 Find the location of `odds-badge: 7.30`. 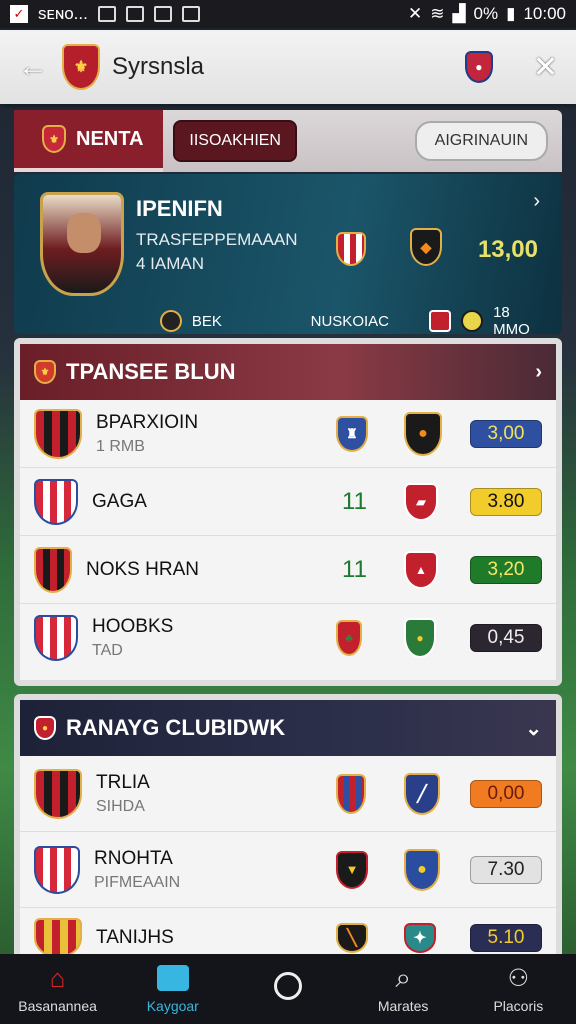

odds-badge: 7.30 is located at coordinates (506, 869).